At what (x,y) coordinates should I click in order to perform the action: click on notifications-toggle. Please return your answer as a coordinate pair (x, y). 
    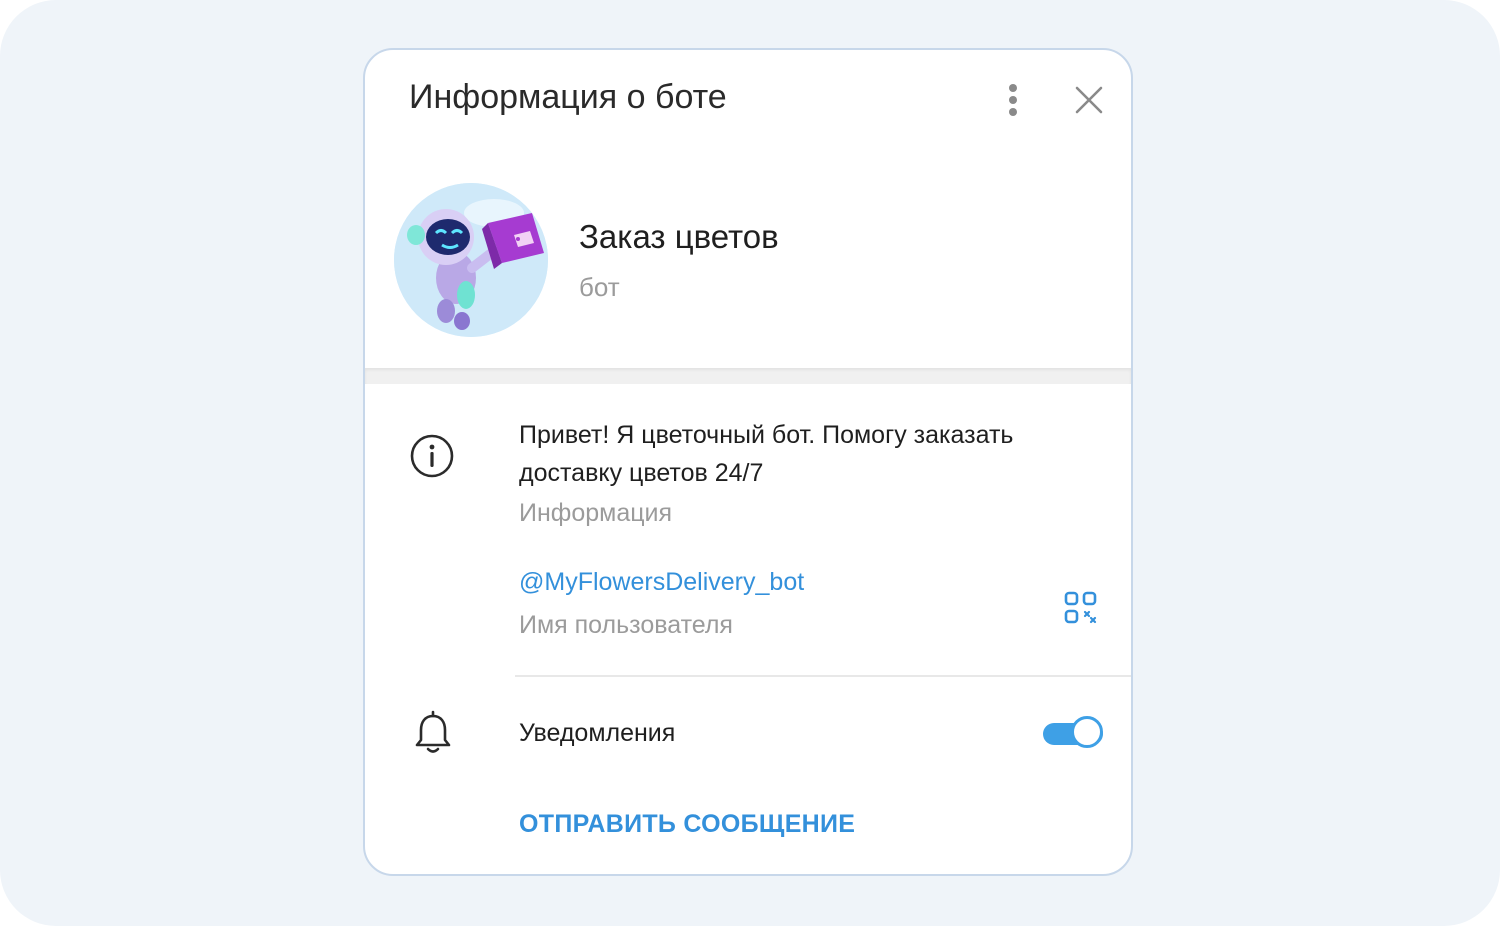
    Looking at the image, I should click on (1073, 734).